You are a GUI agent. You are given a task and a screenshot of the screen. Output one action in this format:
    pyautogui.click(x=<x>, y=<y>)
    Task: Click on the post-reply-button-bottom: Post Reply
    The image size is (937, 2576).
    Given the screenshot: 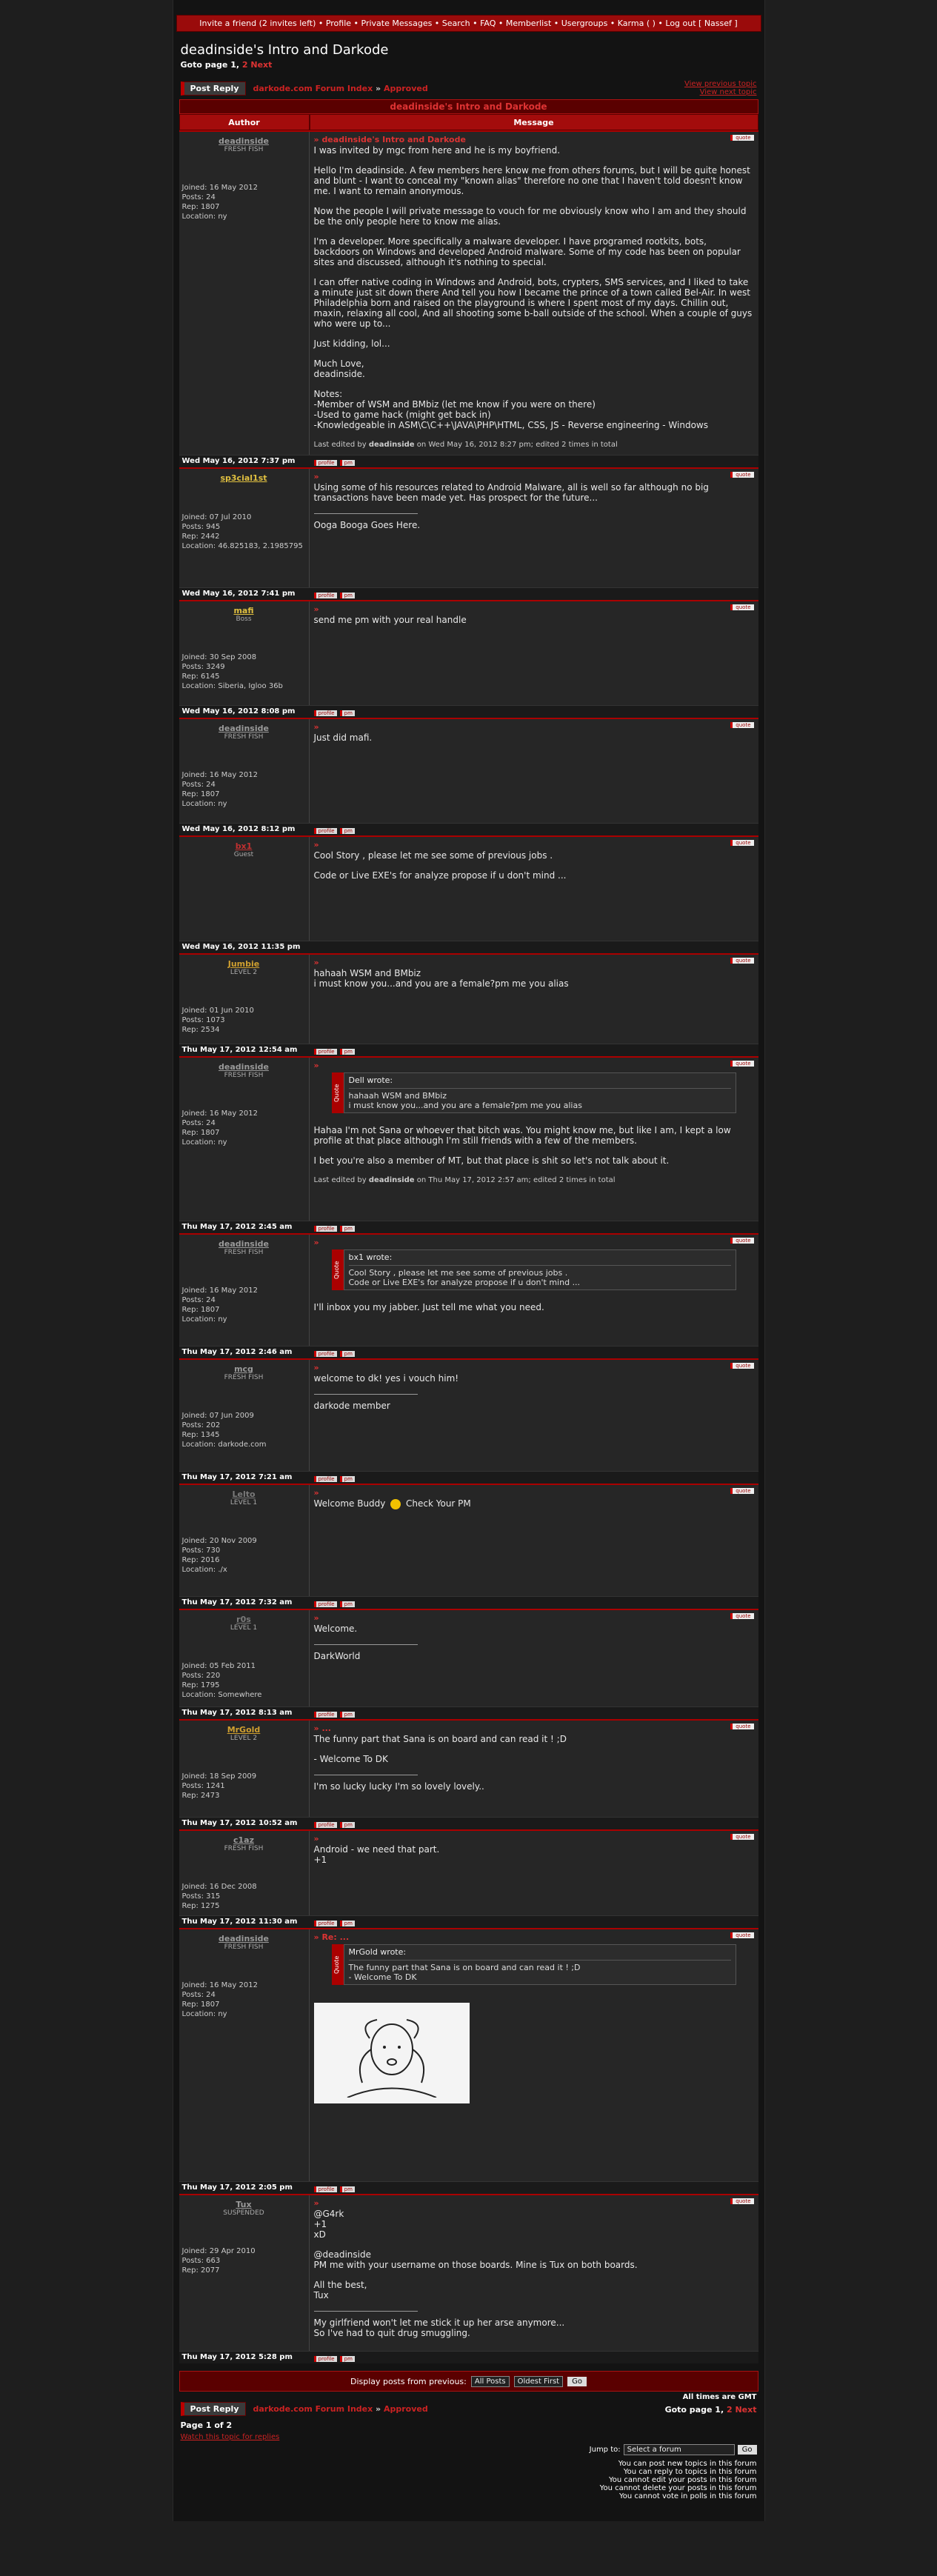 What is the action you would take?
    pyautogui.click(x=213, y=2408)
    